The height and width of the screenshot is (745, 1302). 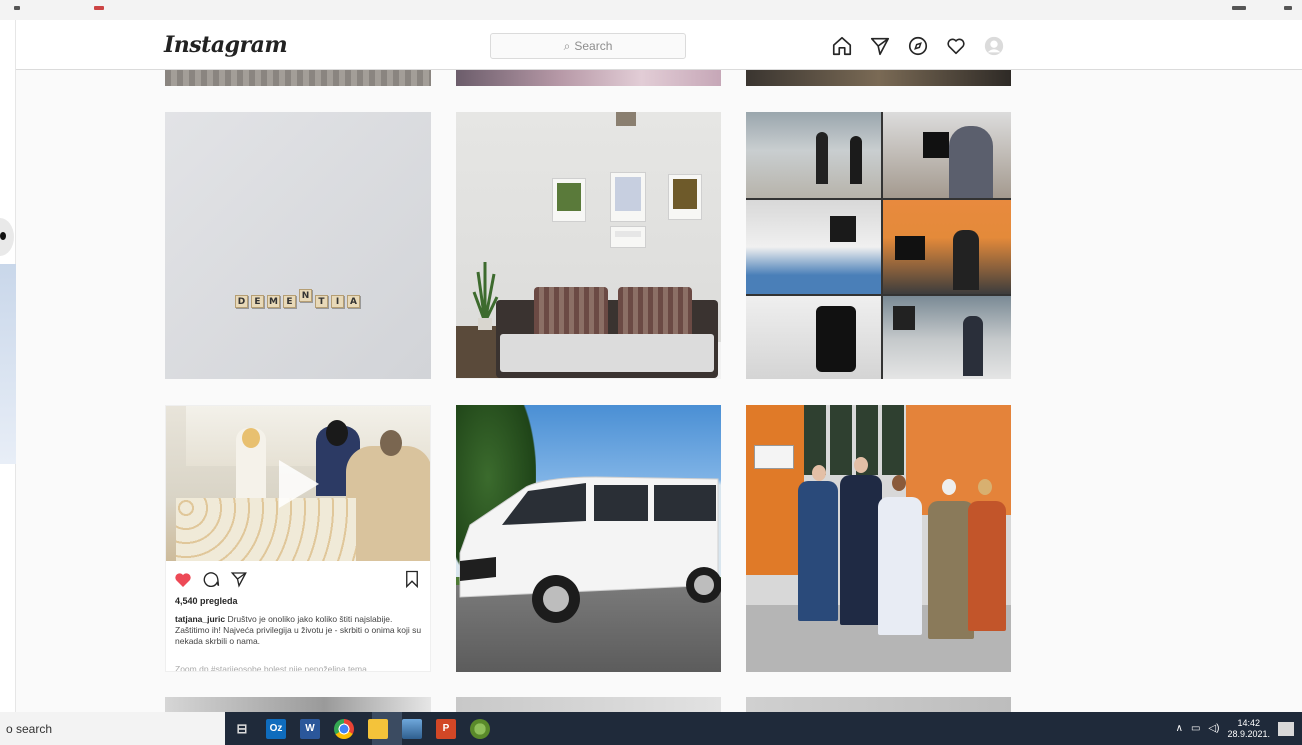 I want to click on scrabble-letter: A, so click(x=353, y=301).